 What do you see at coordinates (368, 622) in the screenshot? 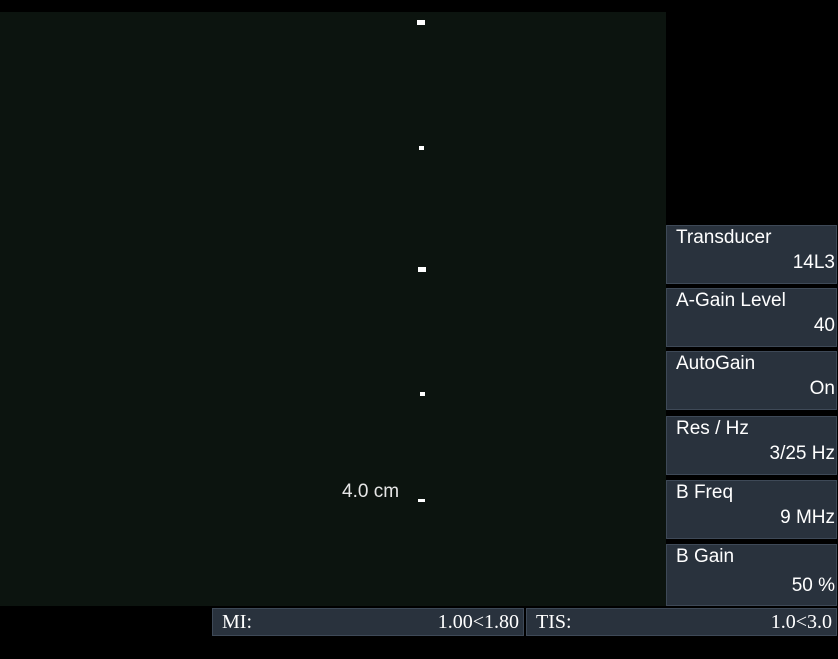
I see `mi-field: MI: 1.00<1.80` at bounding box center [368, 622].